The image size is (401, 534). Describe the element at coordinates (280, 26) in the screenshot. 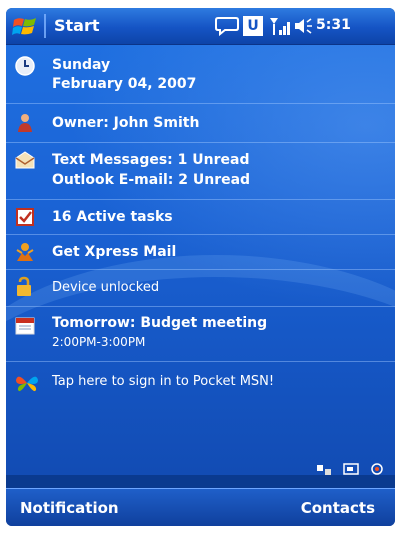

I see `signal-strength-icon` at that location.